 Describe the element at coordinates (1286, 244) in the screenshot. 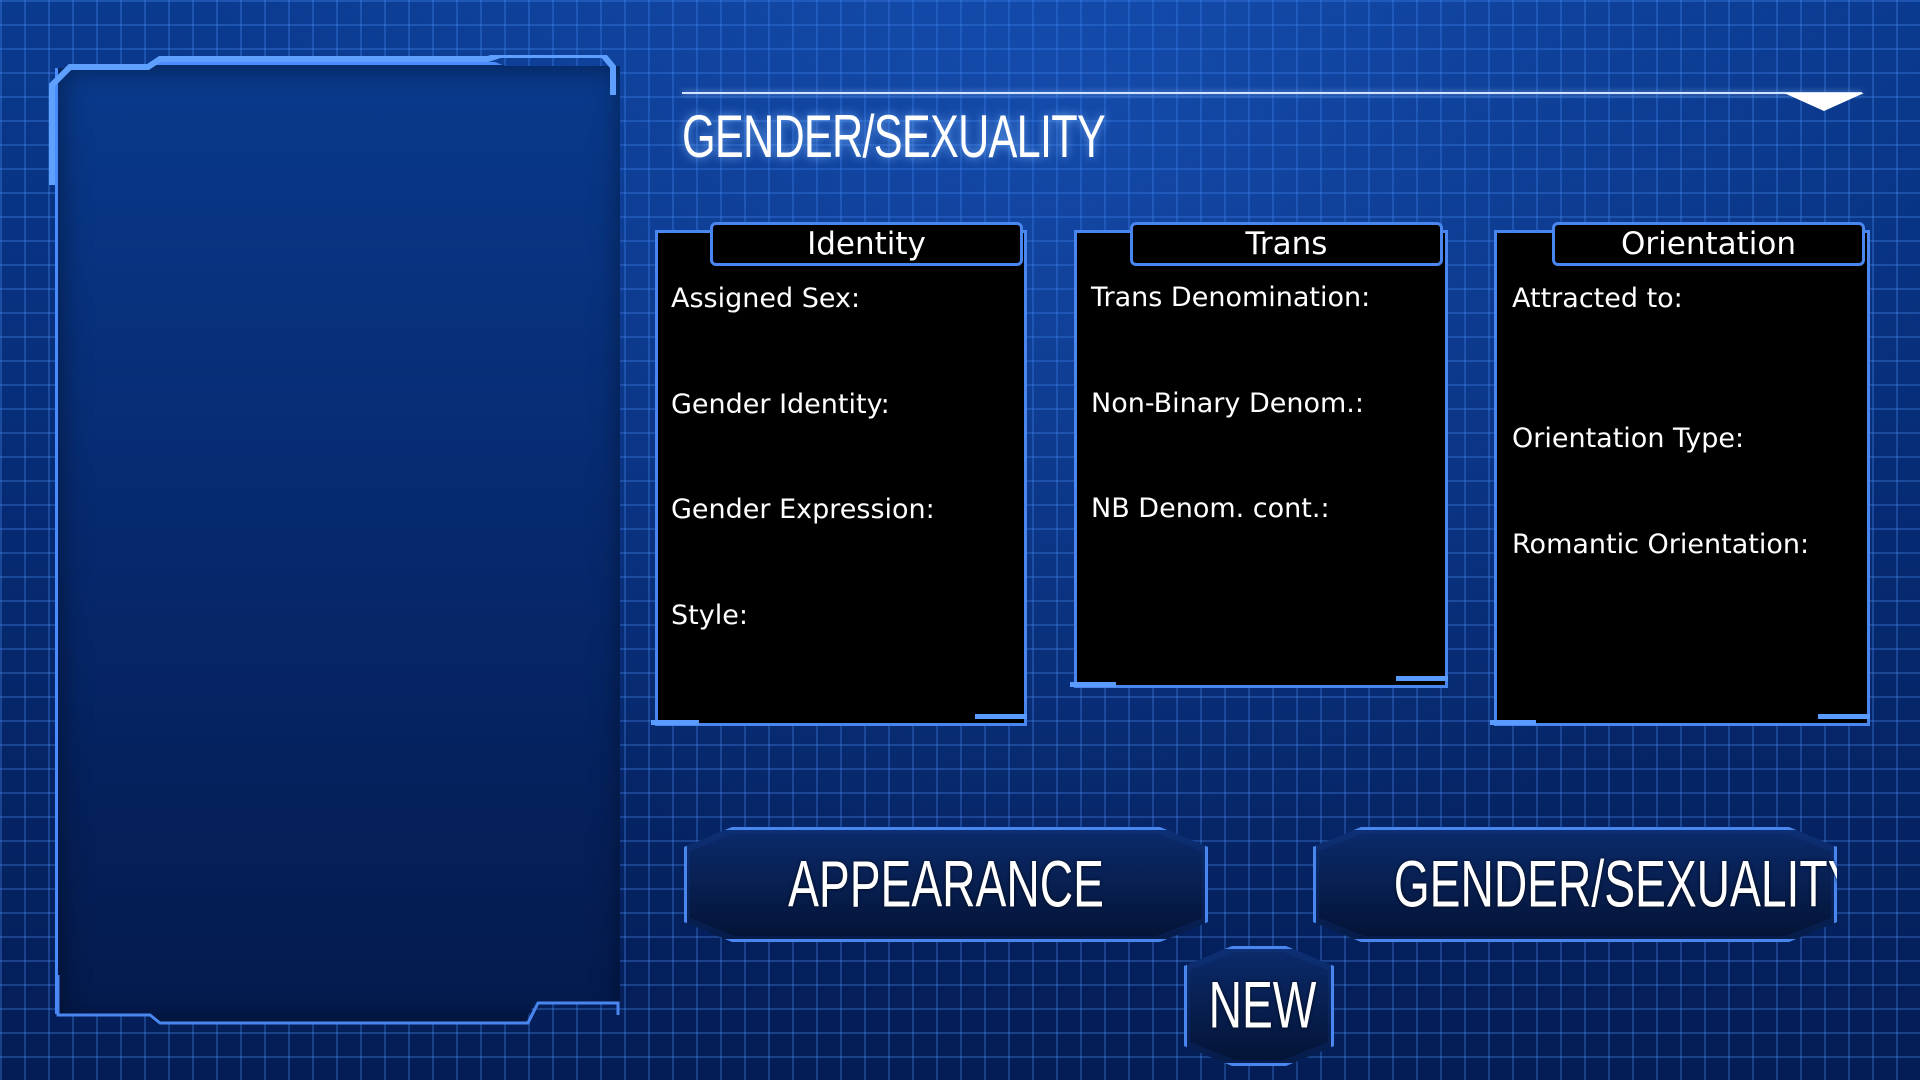

I see `trans-panel-title: Trans` at that location.